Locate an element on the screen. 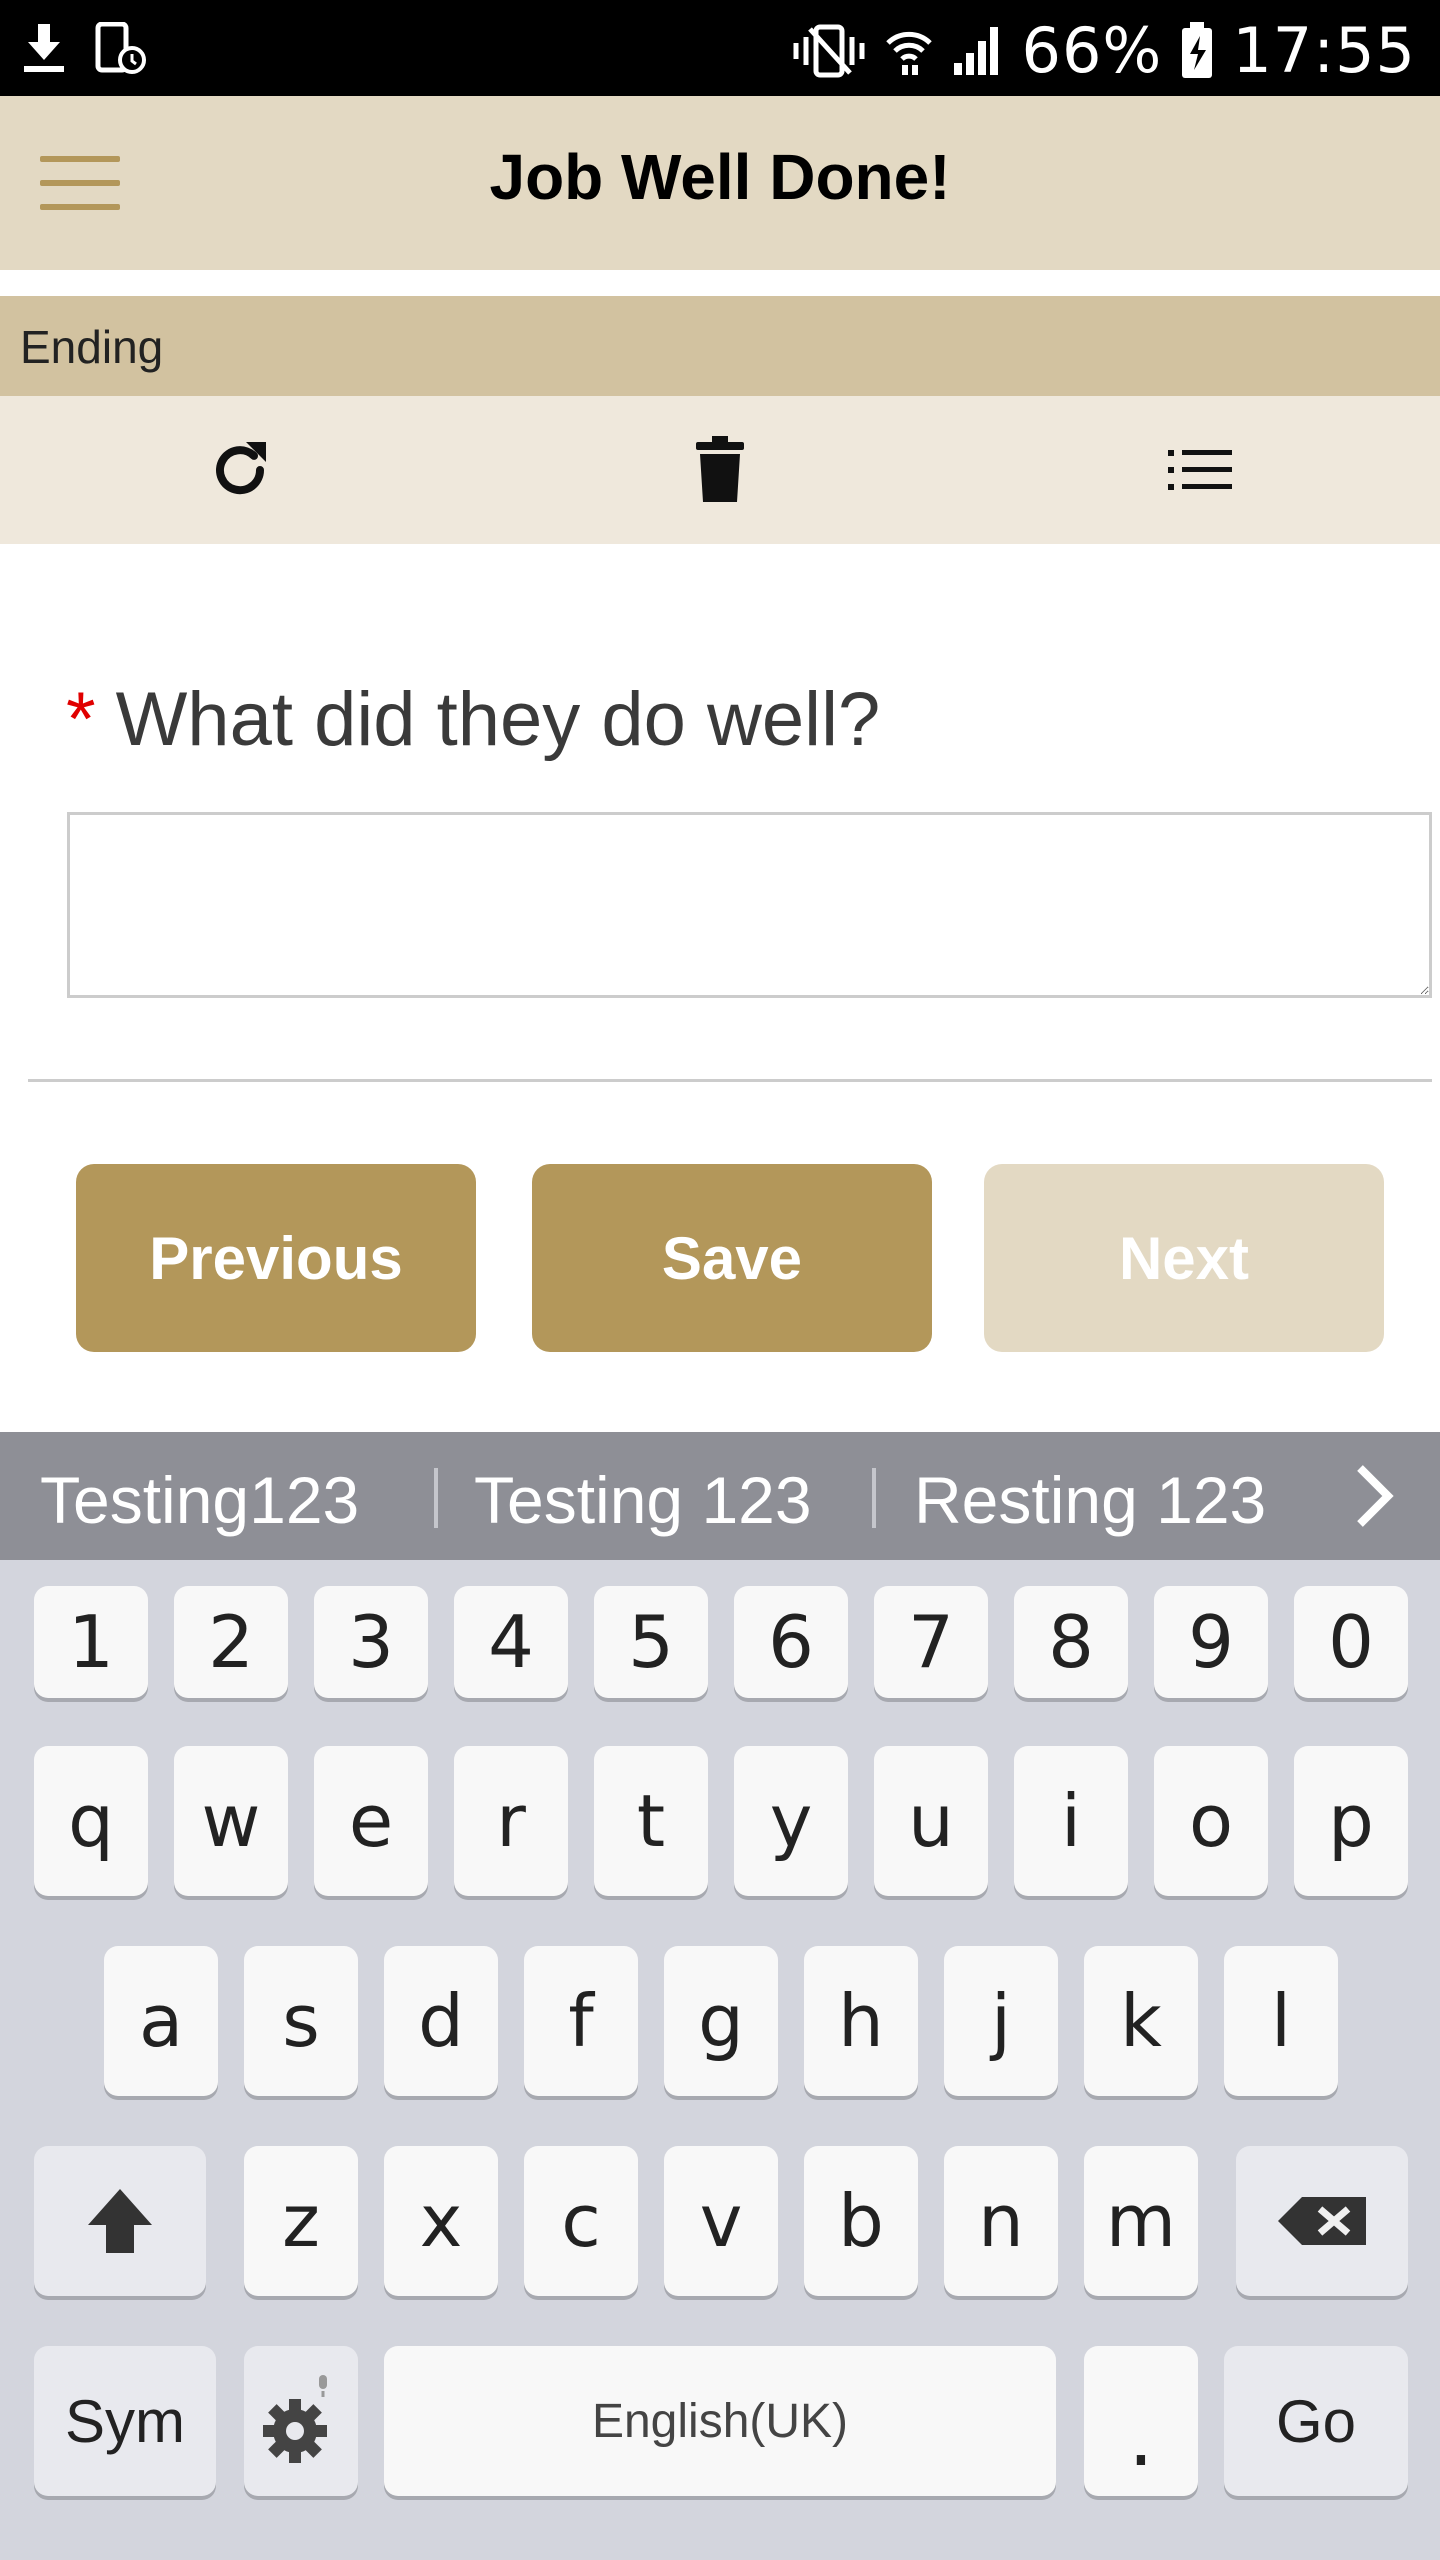 This screenshot has height=2560, width=1440. trash-icon is located at coordinates (720, 470).